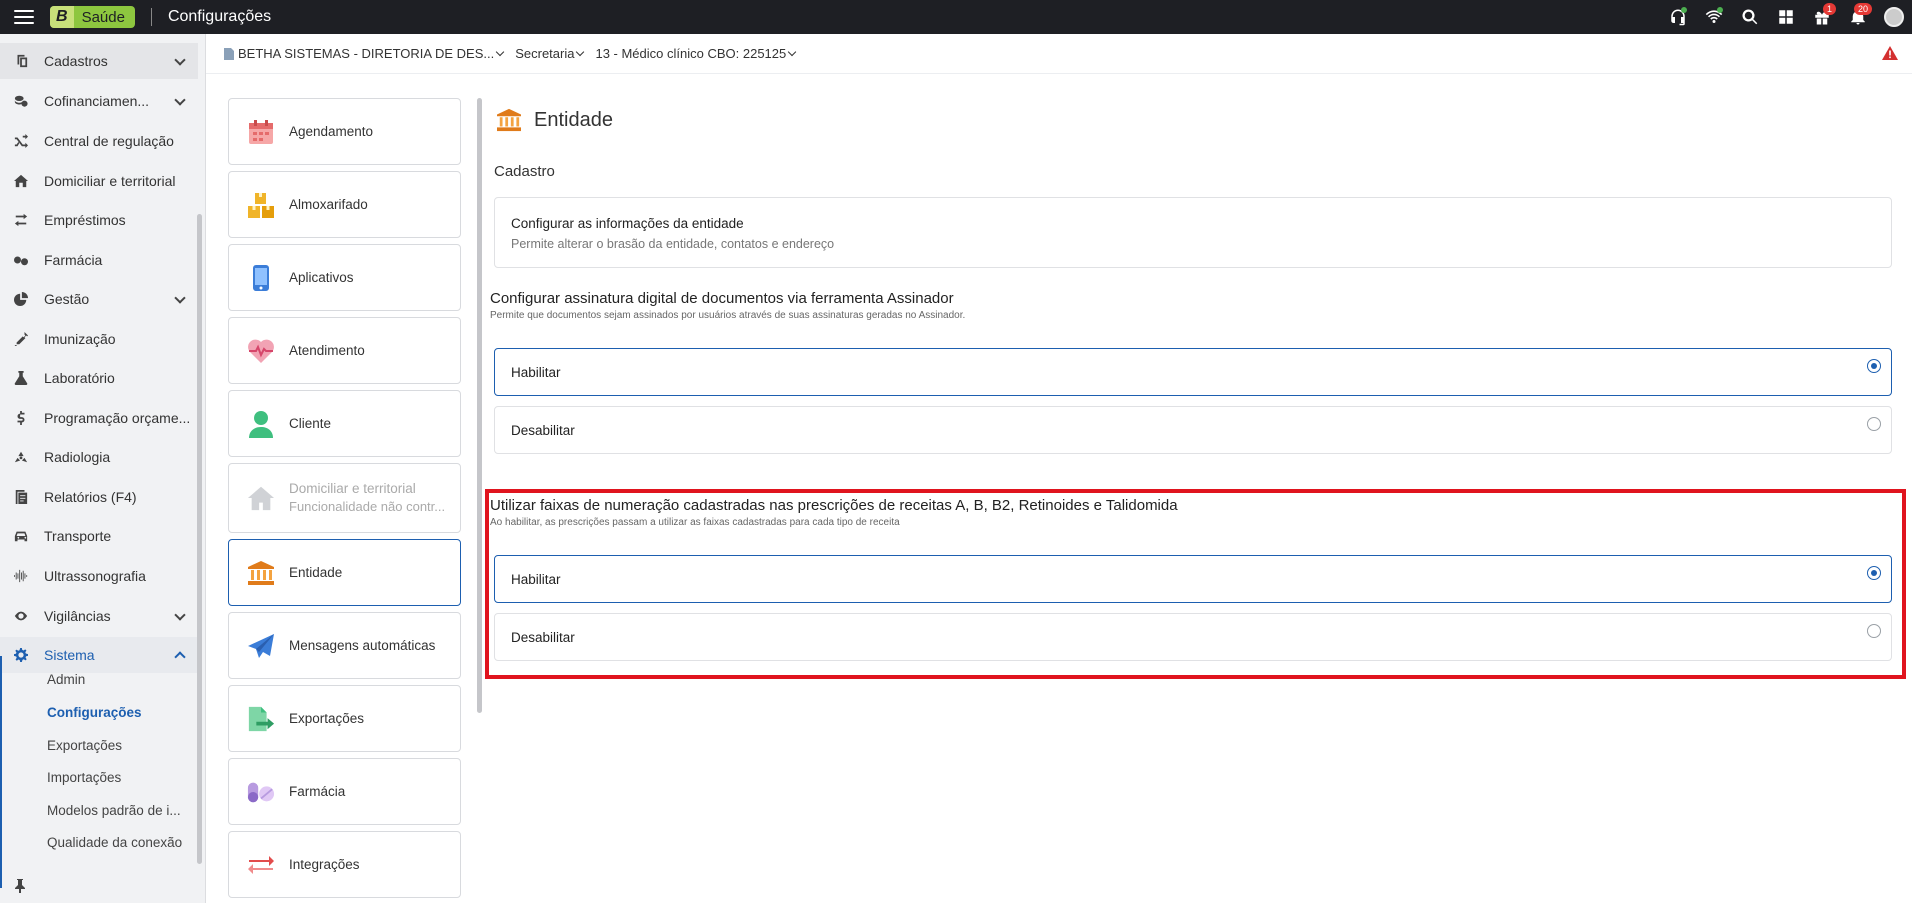 The width and height of the screenshot is (1912, 903). I want to click on submenu-item-exportacoes: Exportações, so click(84, 745).